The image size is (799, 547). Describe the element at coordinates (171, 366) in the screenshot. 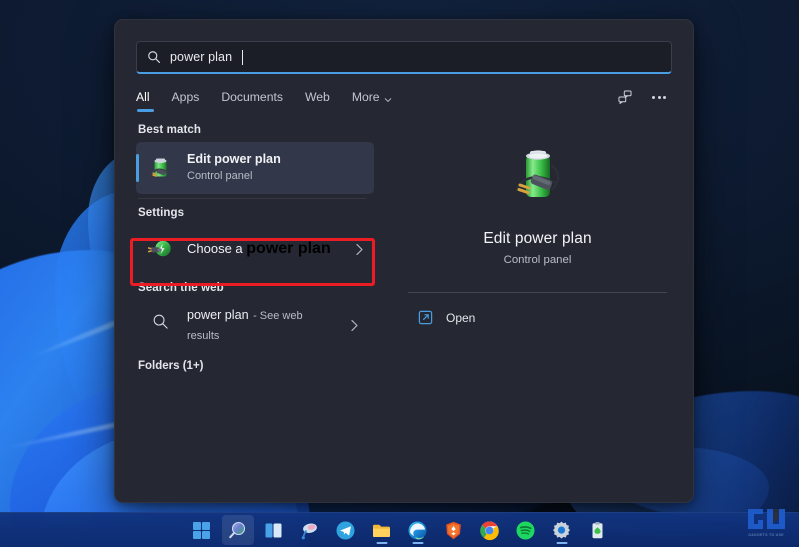

I see `section-folders-header: Folders (1+)` at that location.